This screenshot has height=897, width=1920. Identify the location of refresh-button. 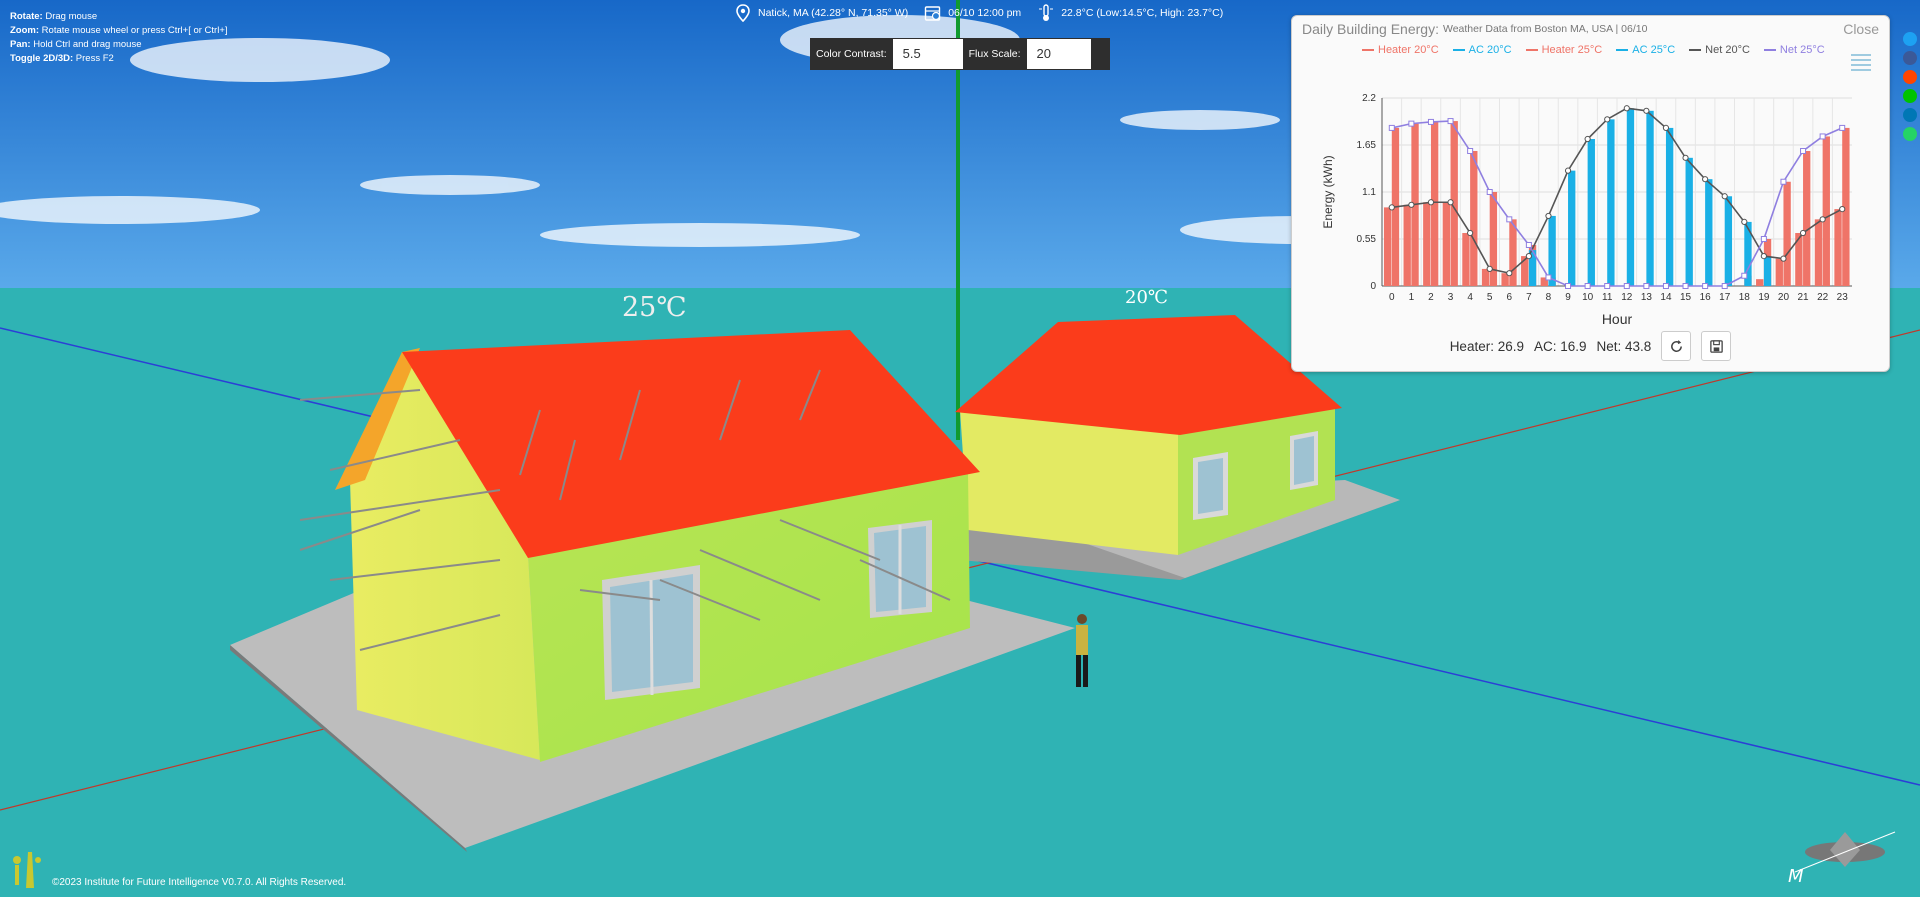
(1676, 346).